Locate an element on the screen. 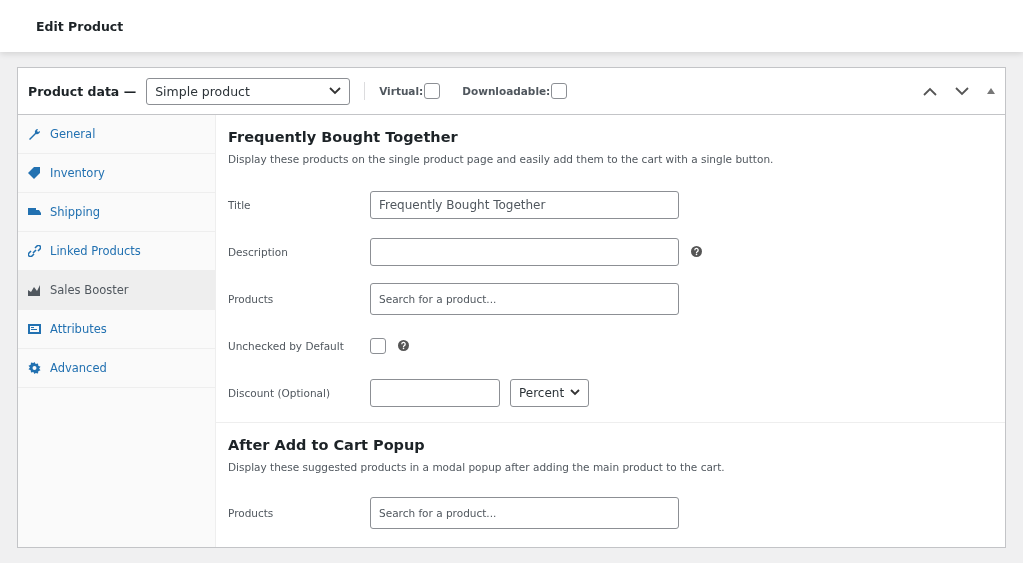  sidebar-tab: General is located at coordinates (116, 134).